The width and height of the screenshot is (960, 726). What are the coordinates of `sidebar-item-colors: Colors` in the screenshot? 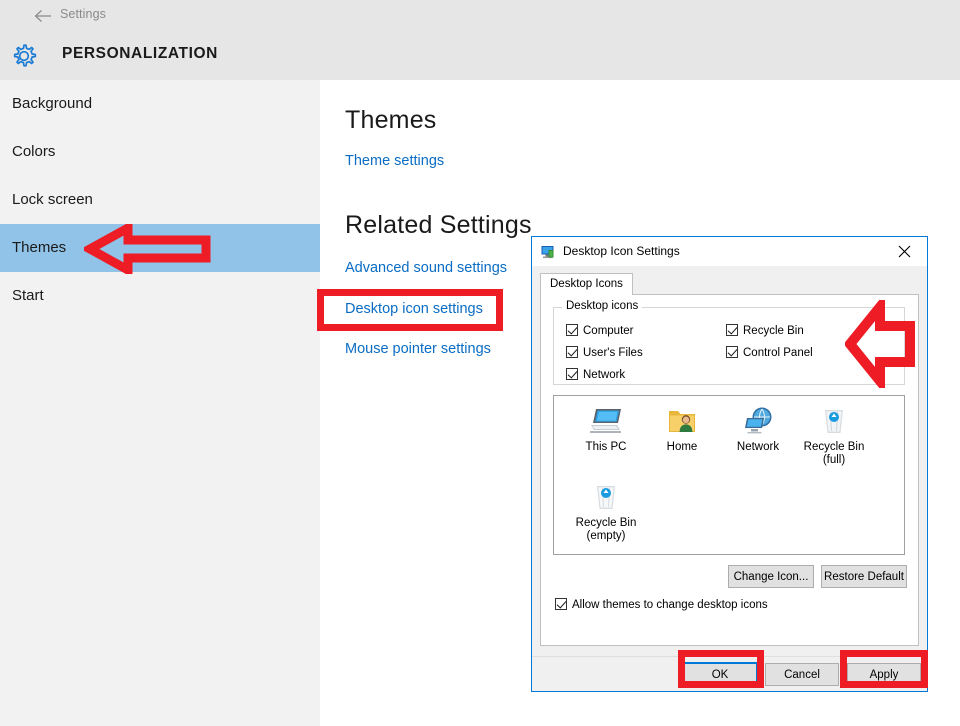 It's located at (160, 152).